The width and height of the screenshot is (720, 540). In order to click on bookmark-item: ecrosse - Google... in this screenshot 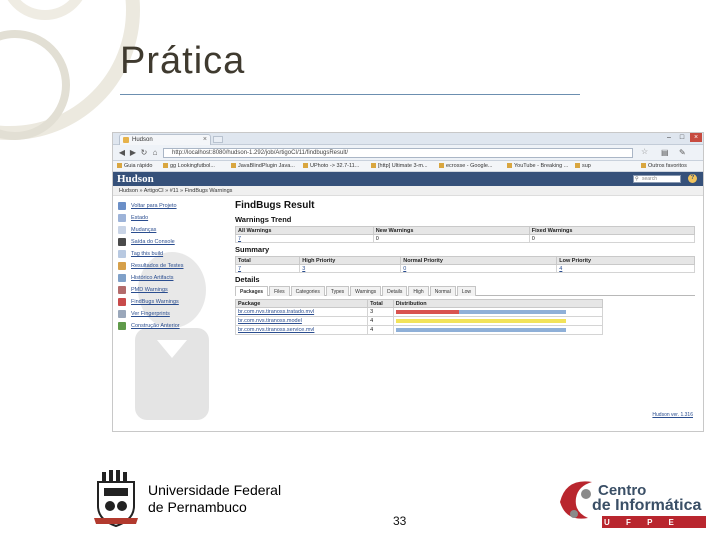, I will do `click(465, 166)`.